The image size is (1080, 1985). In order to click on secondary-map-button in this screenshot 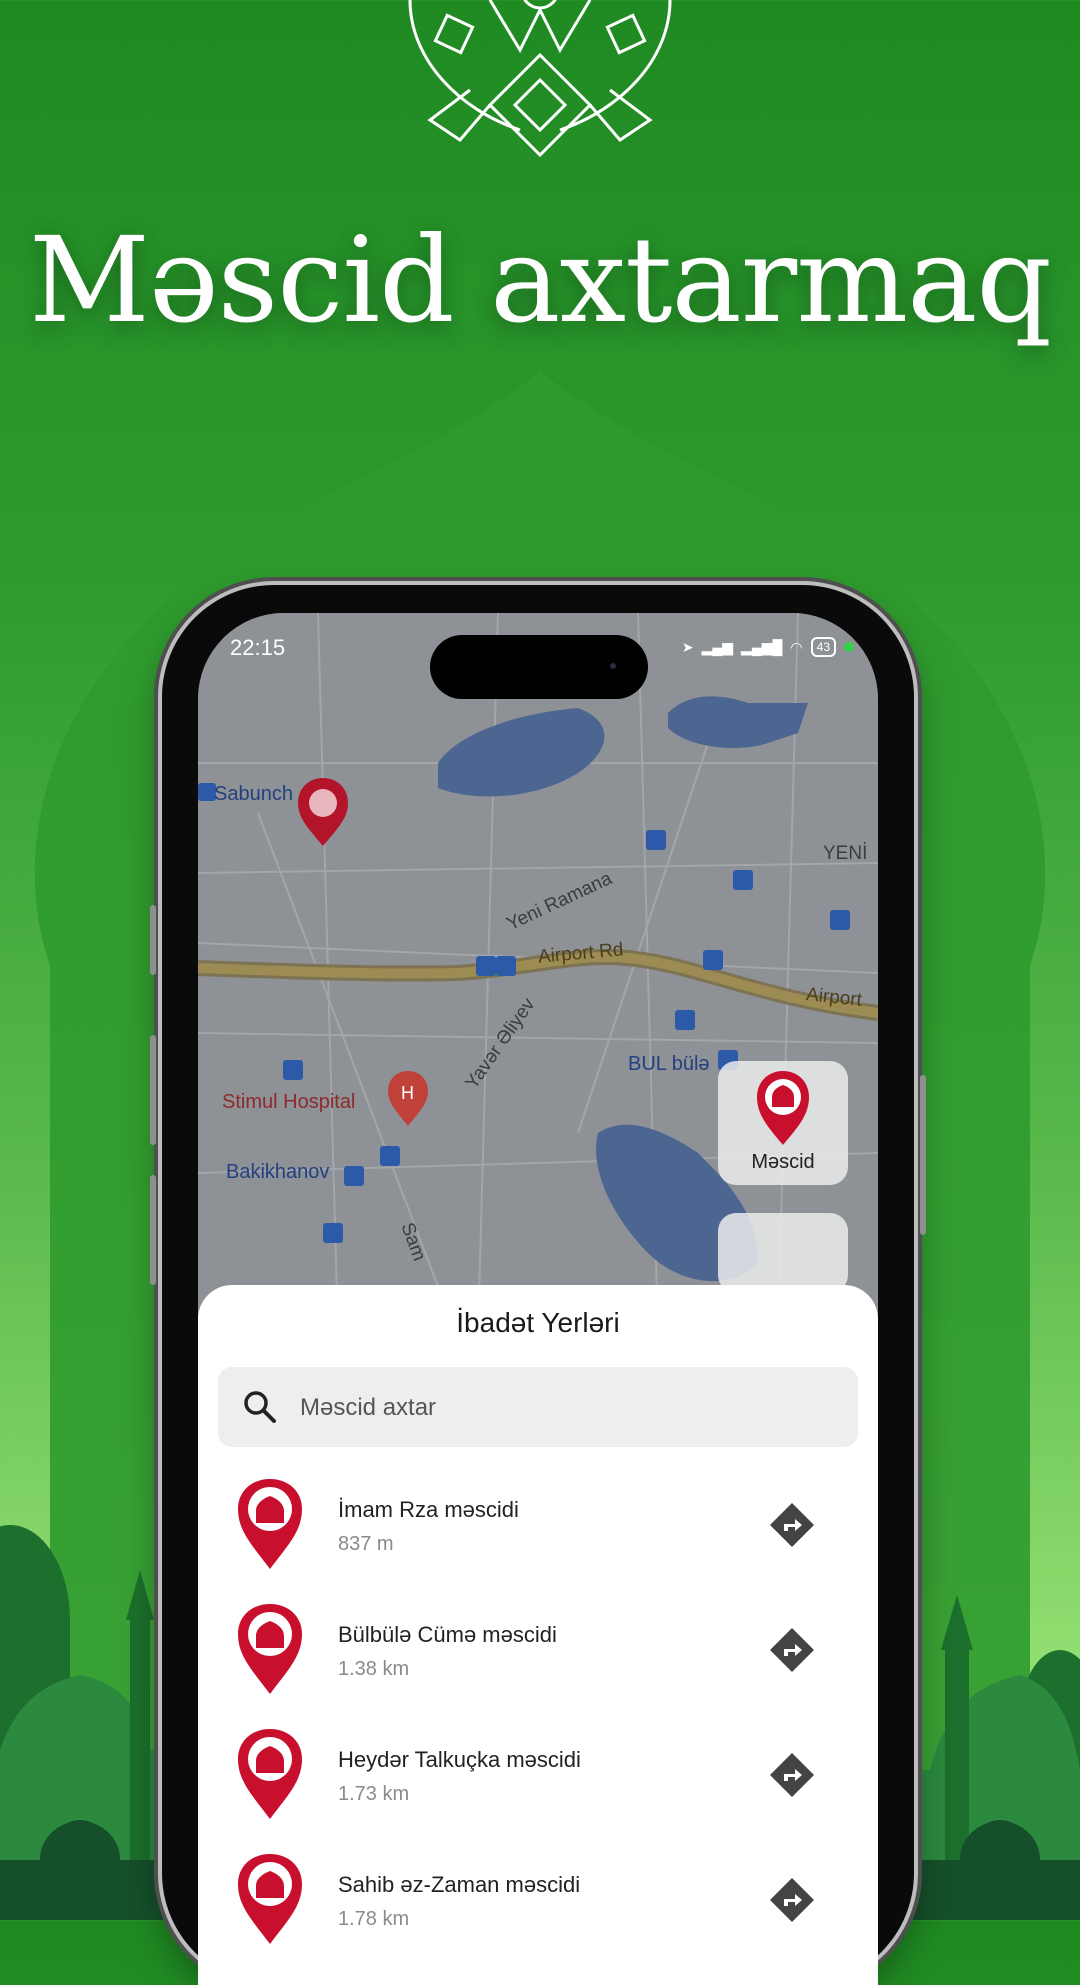, I will do `click(783, 1253)`.